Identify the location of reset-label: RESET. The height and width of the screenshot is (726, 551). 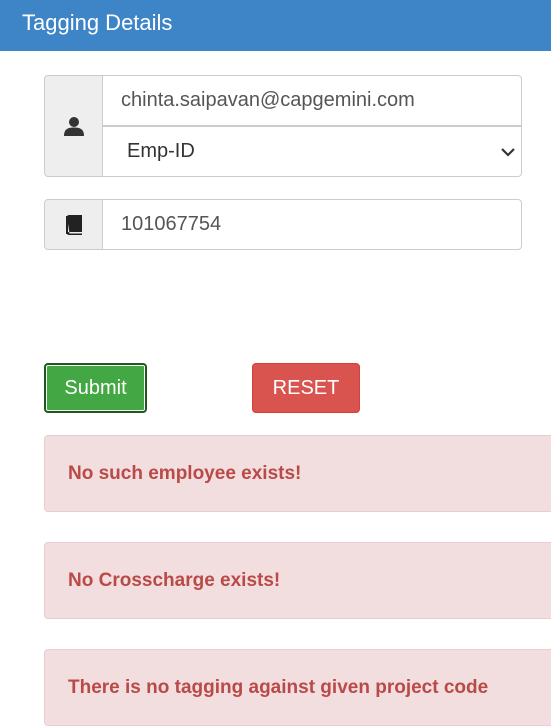
(306, 387).